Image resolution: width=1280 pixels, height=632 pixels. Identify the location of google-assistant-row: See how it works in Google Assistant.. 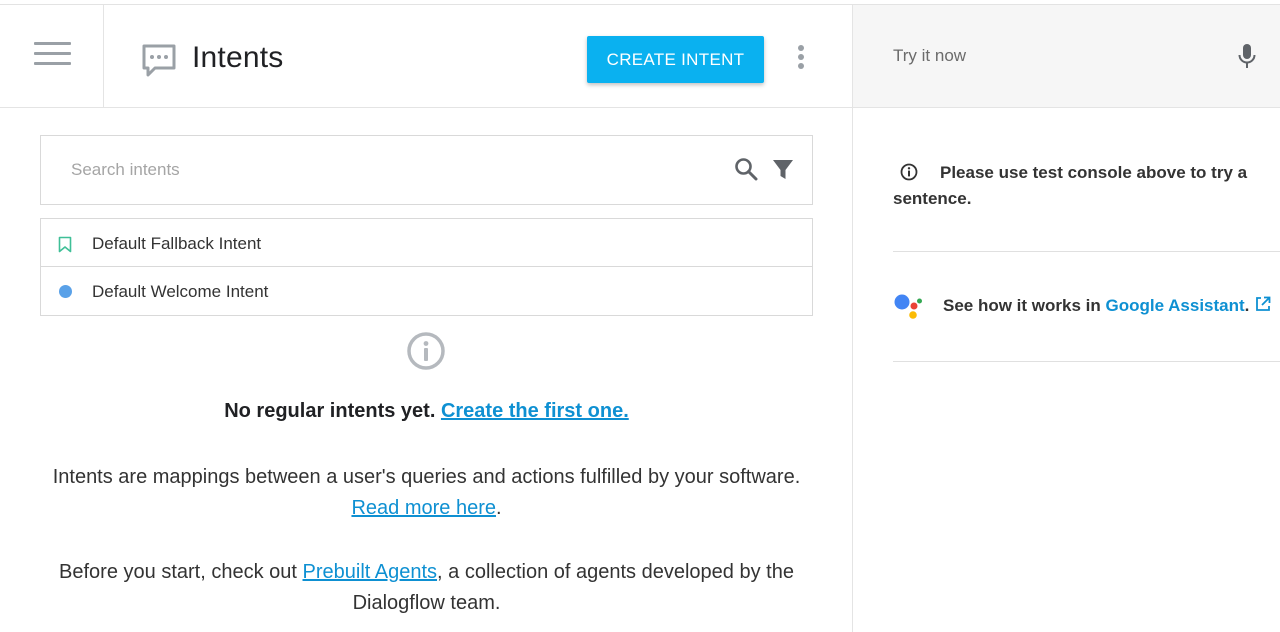
(1086, 305).